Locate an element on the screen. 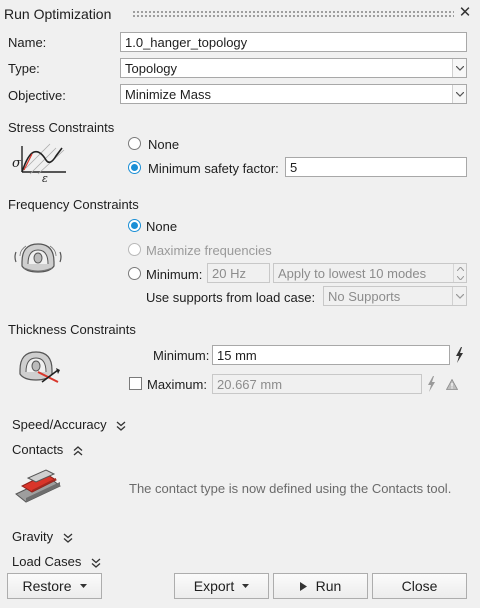 Image resolution: width=480 pixels, height=608 pixels. thickness-constraints-heading: Thickness Constraints is located at coordinates (72, 329).